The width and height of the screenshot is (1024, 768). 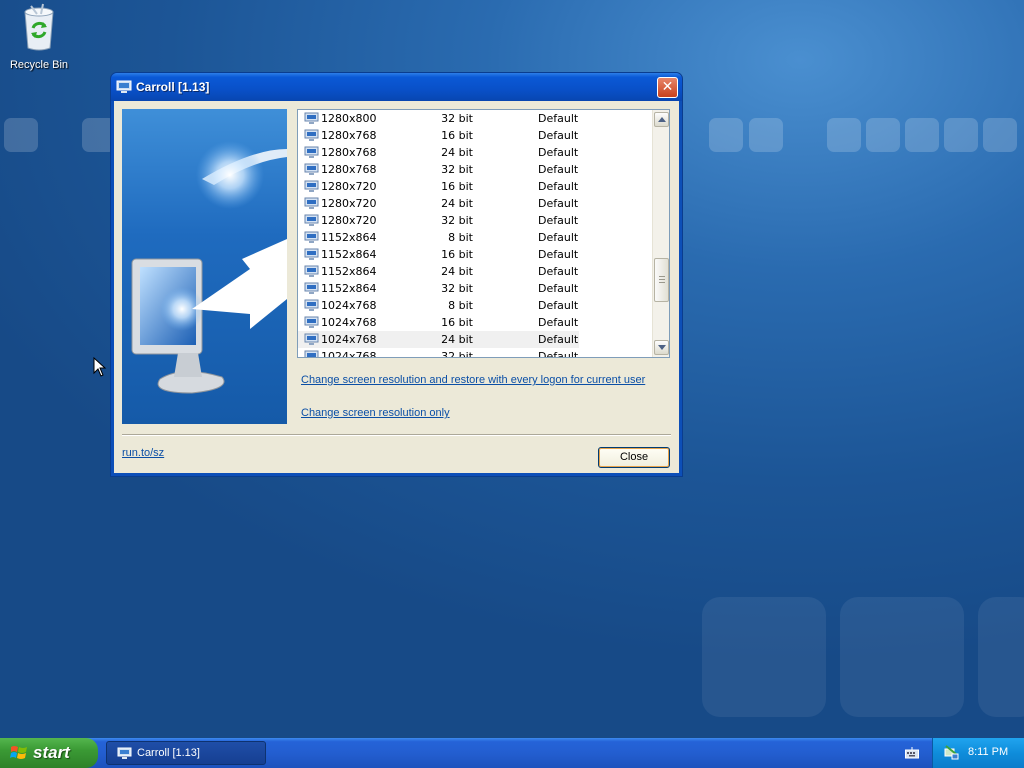 I want to click on recycle-bin-shortcut: Recycle Bin, so click(x=39, y=36).